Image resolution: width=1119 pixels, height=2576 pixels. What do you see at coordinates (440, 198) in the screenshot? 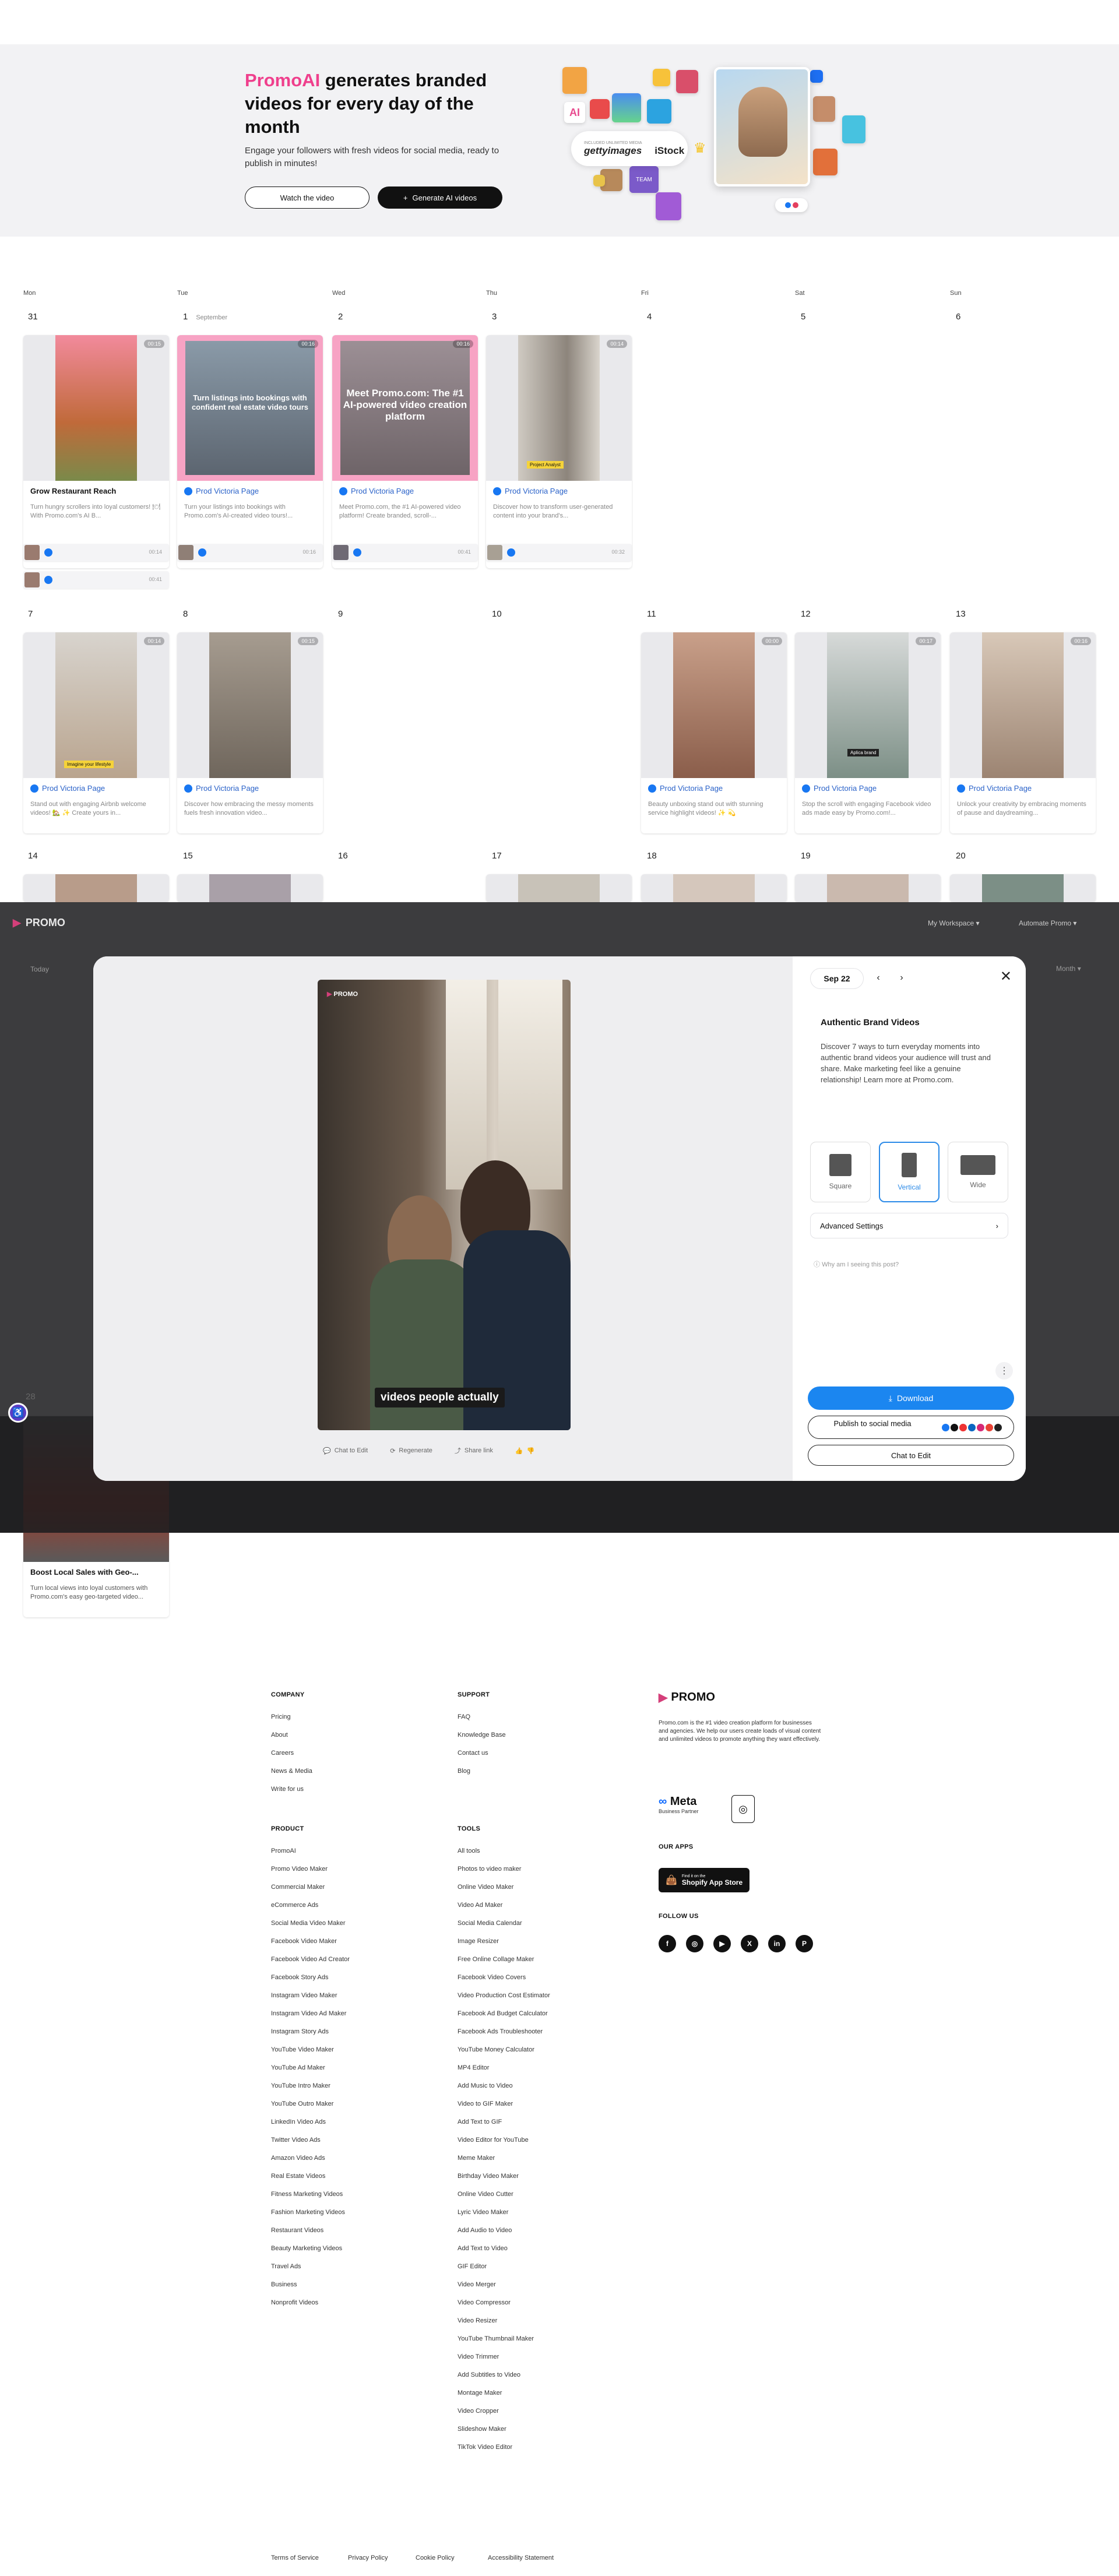
I see `generate-ai-videos-button: + Generate AI videos` at bounding box center [440, 198].